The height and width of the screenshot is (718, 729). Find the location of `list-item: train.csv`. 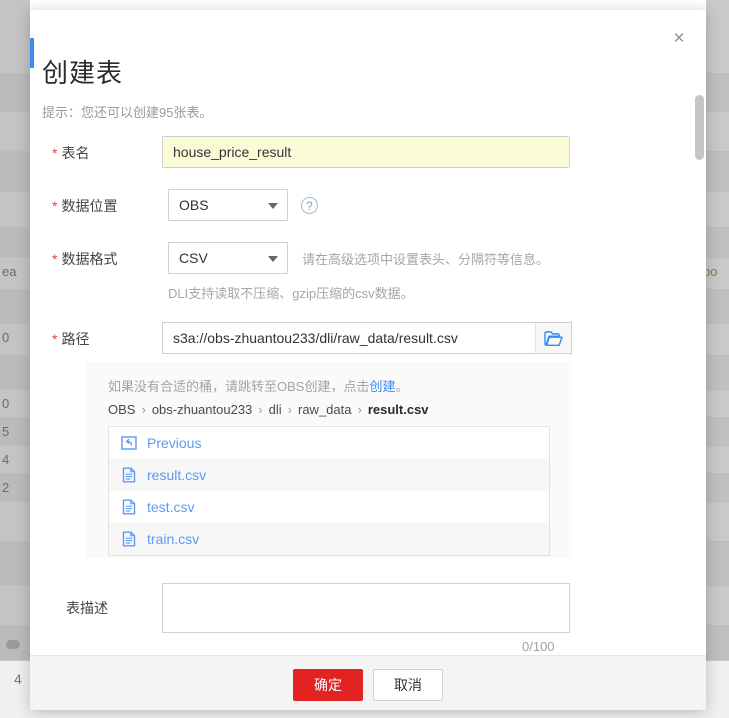

list-item: train.csv is located at coordinates (329, 539).